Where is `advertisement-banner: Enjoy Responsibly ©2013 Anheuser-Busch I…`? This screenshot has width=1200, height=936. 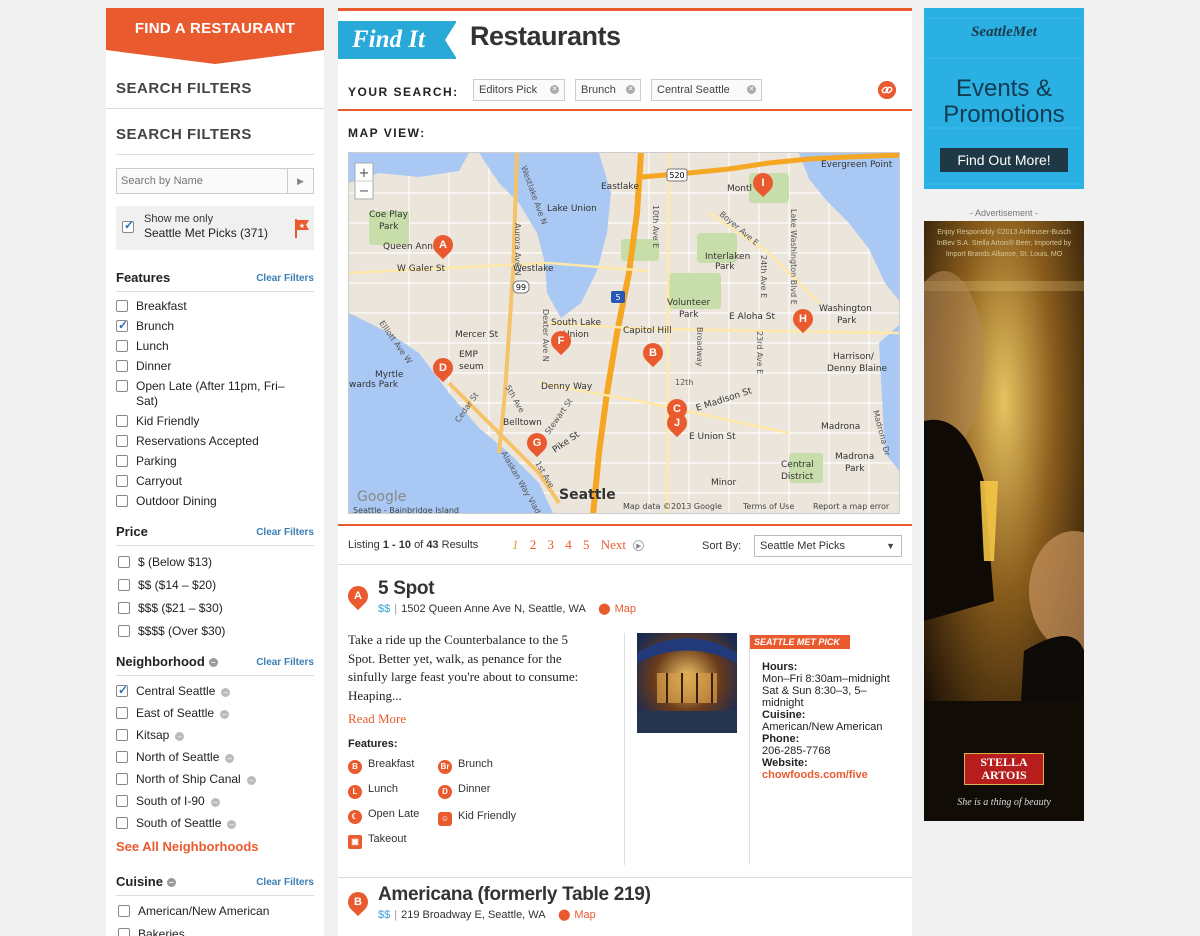 advertisement-banner: Enjoy Responsibly ©2013 Anheuser-Busch I… is located at coordinates (1004, 521).